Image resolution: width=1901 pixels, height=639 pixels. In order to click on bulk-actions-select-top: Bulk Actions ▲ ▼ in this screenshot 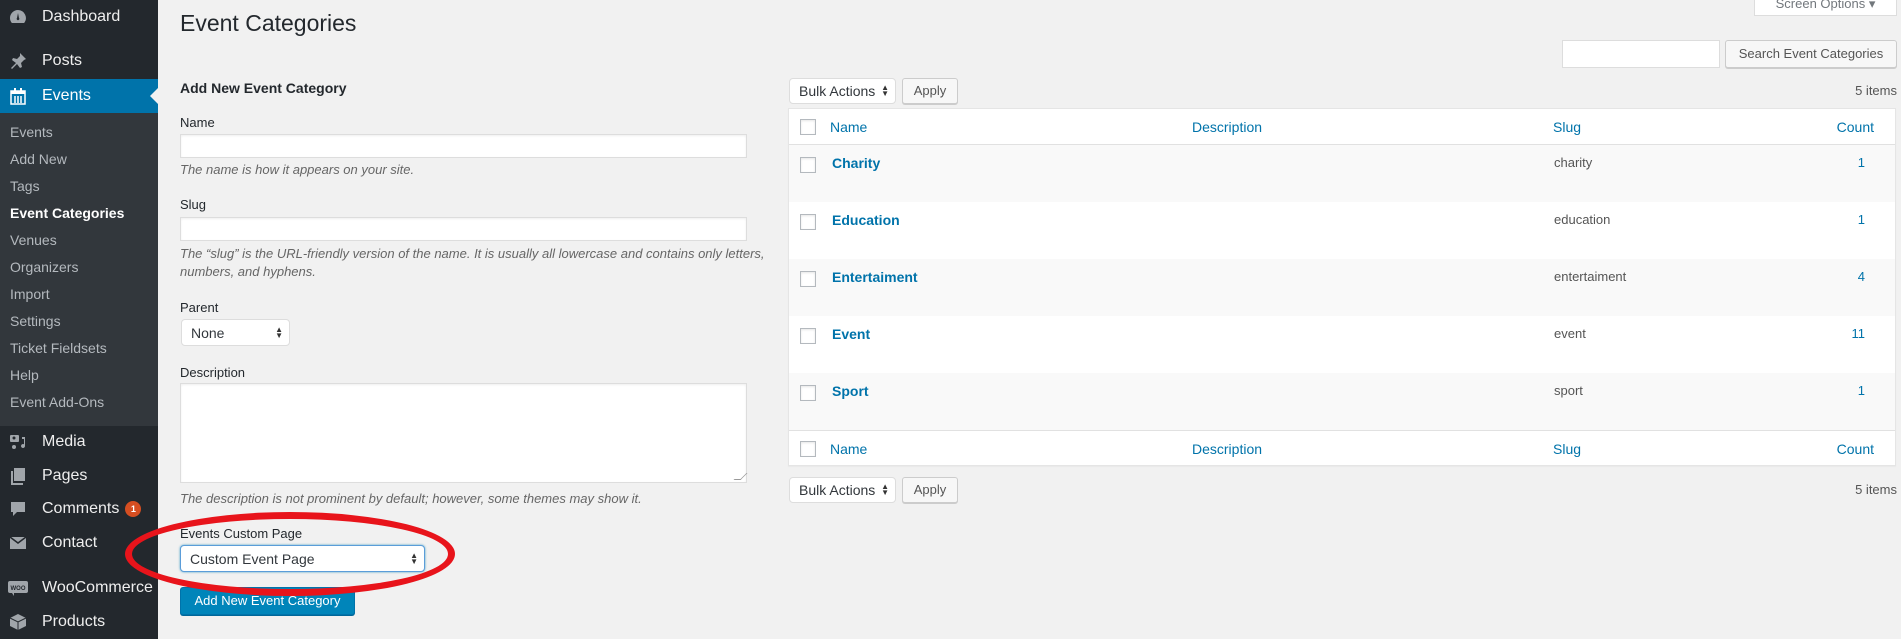, I will do `click(842, 91)`.